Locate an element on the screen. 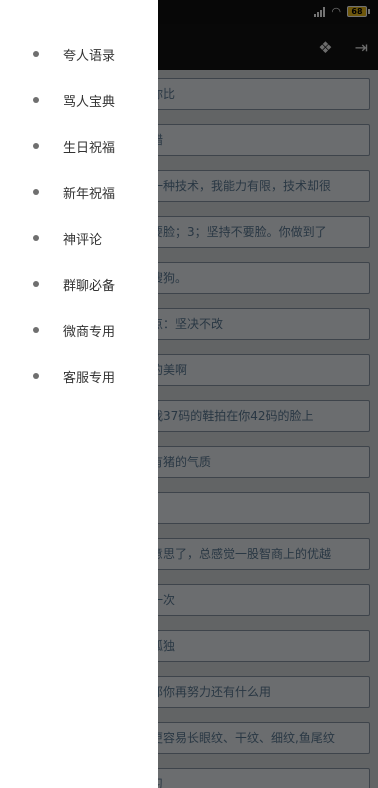  drawer-item: 夸人语录 is located at coordinates (79, 54).